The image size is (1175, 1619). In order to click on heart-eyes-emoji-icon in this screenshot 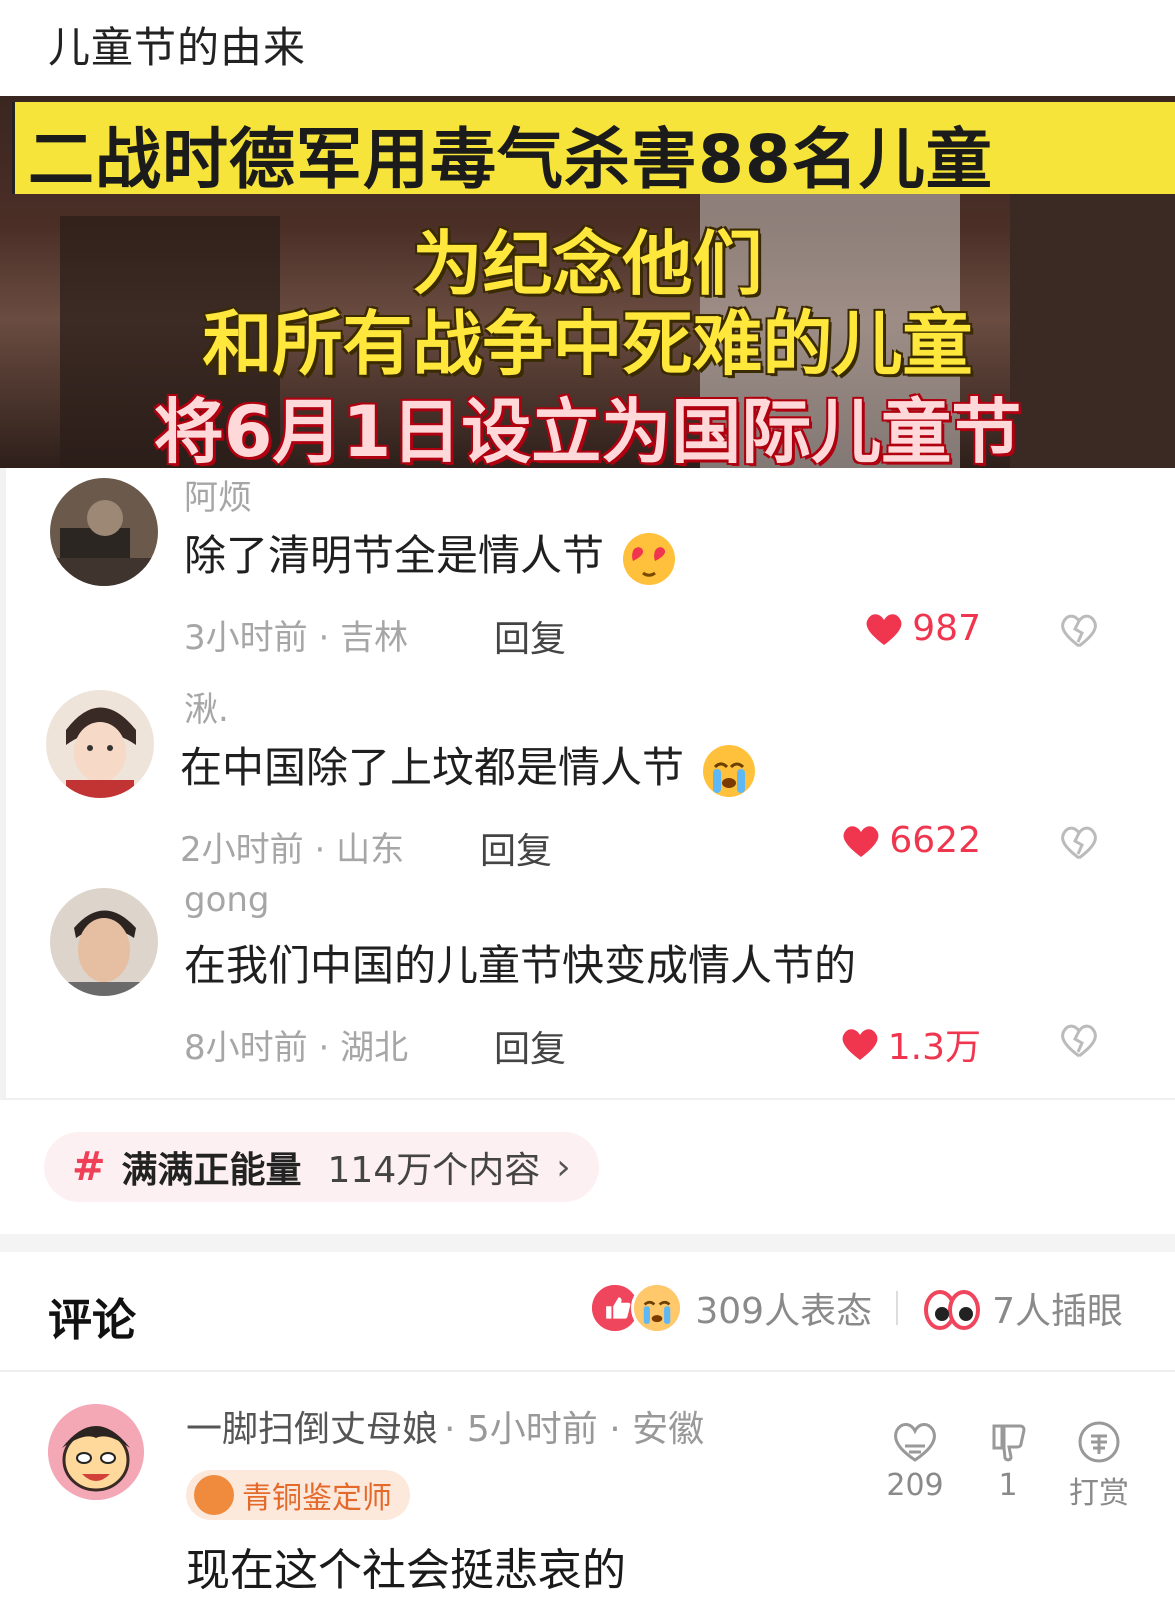, I will do `click(649, 558)`.